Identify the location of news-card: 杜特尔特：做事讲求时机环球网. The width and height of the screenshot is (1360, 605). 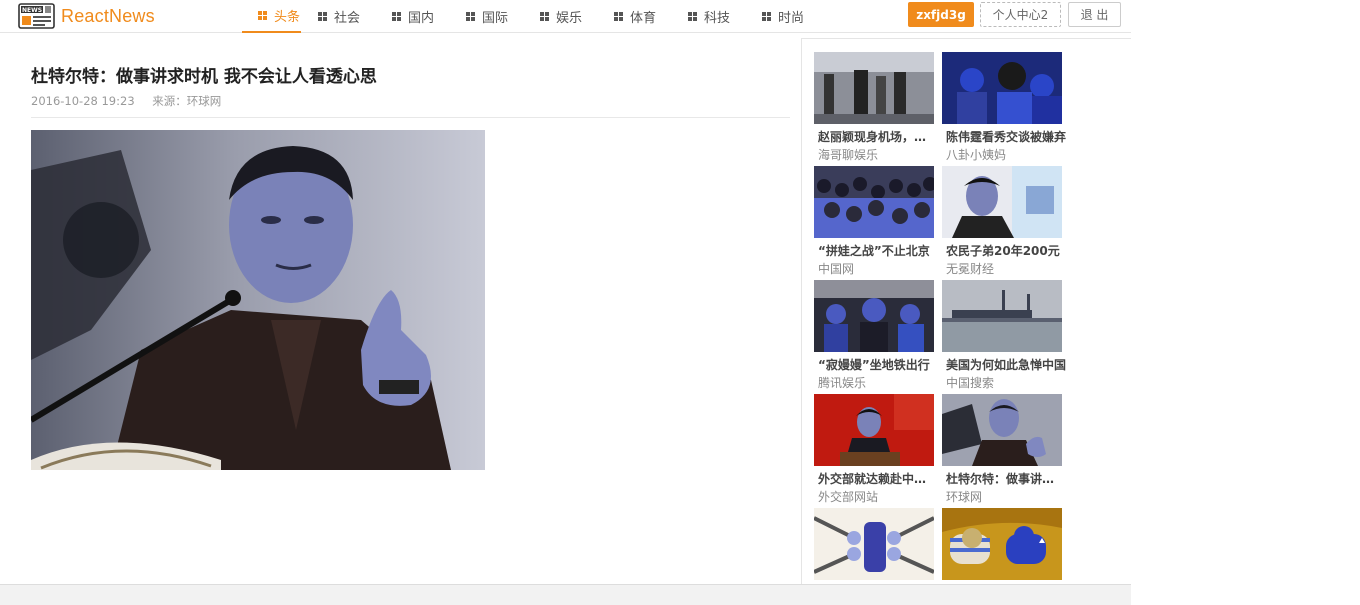
(1004, 449).